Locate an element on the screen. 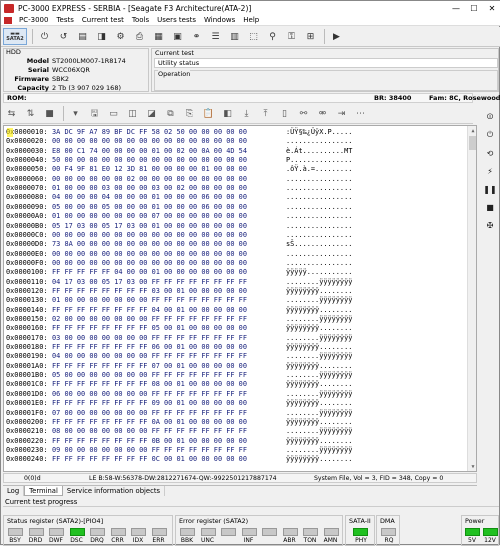 Image resolution: width=500 pixels, height=546 pixels. pause-icon: ❚❚ is located at coordinates (490, 189).